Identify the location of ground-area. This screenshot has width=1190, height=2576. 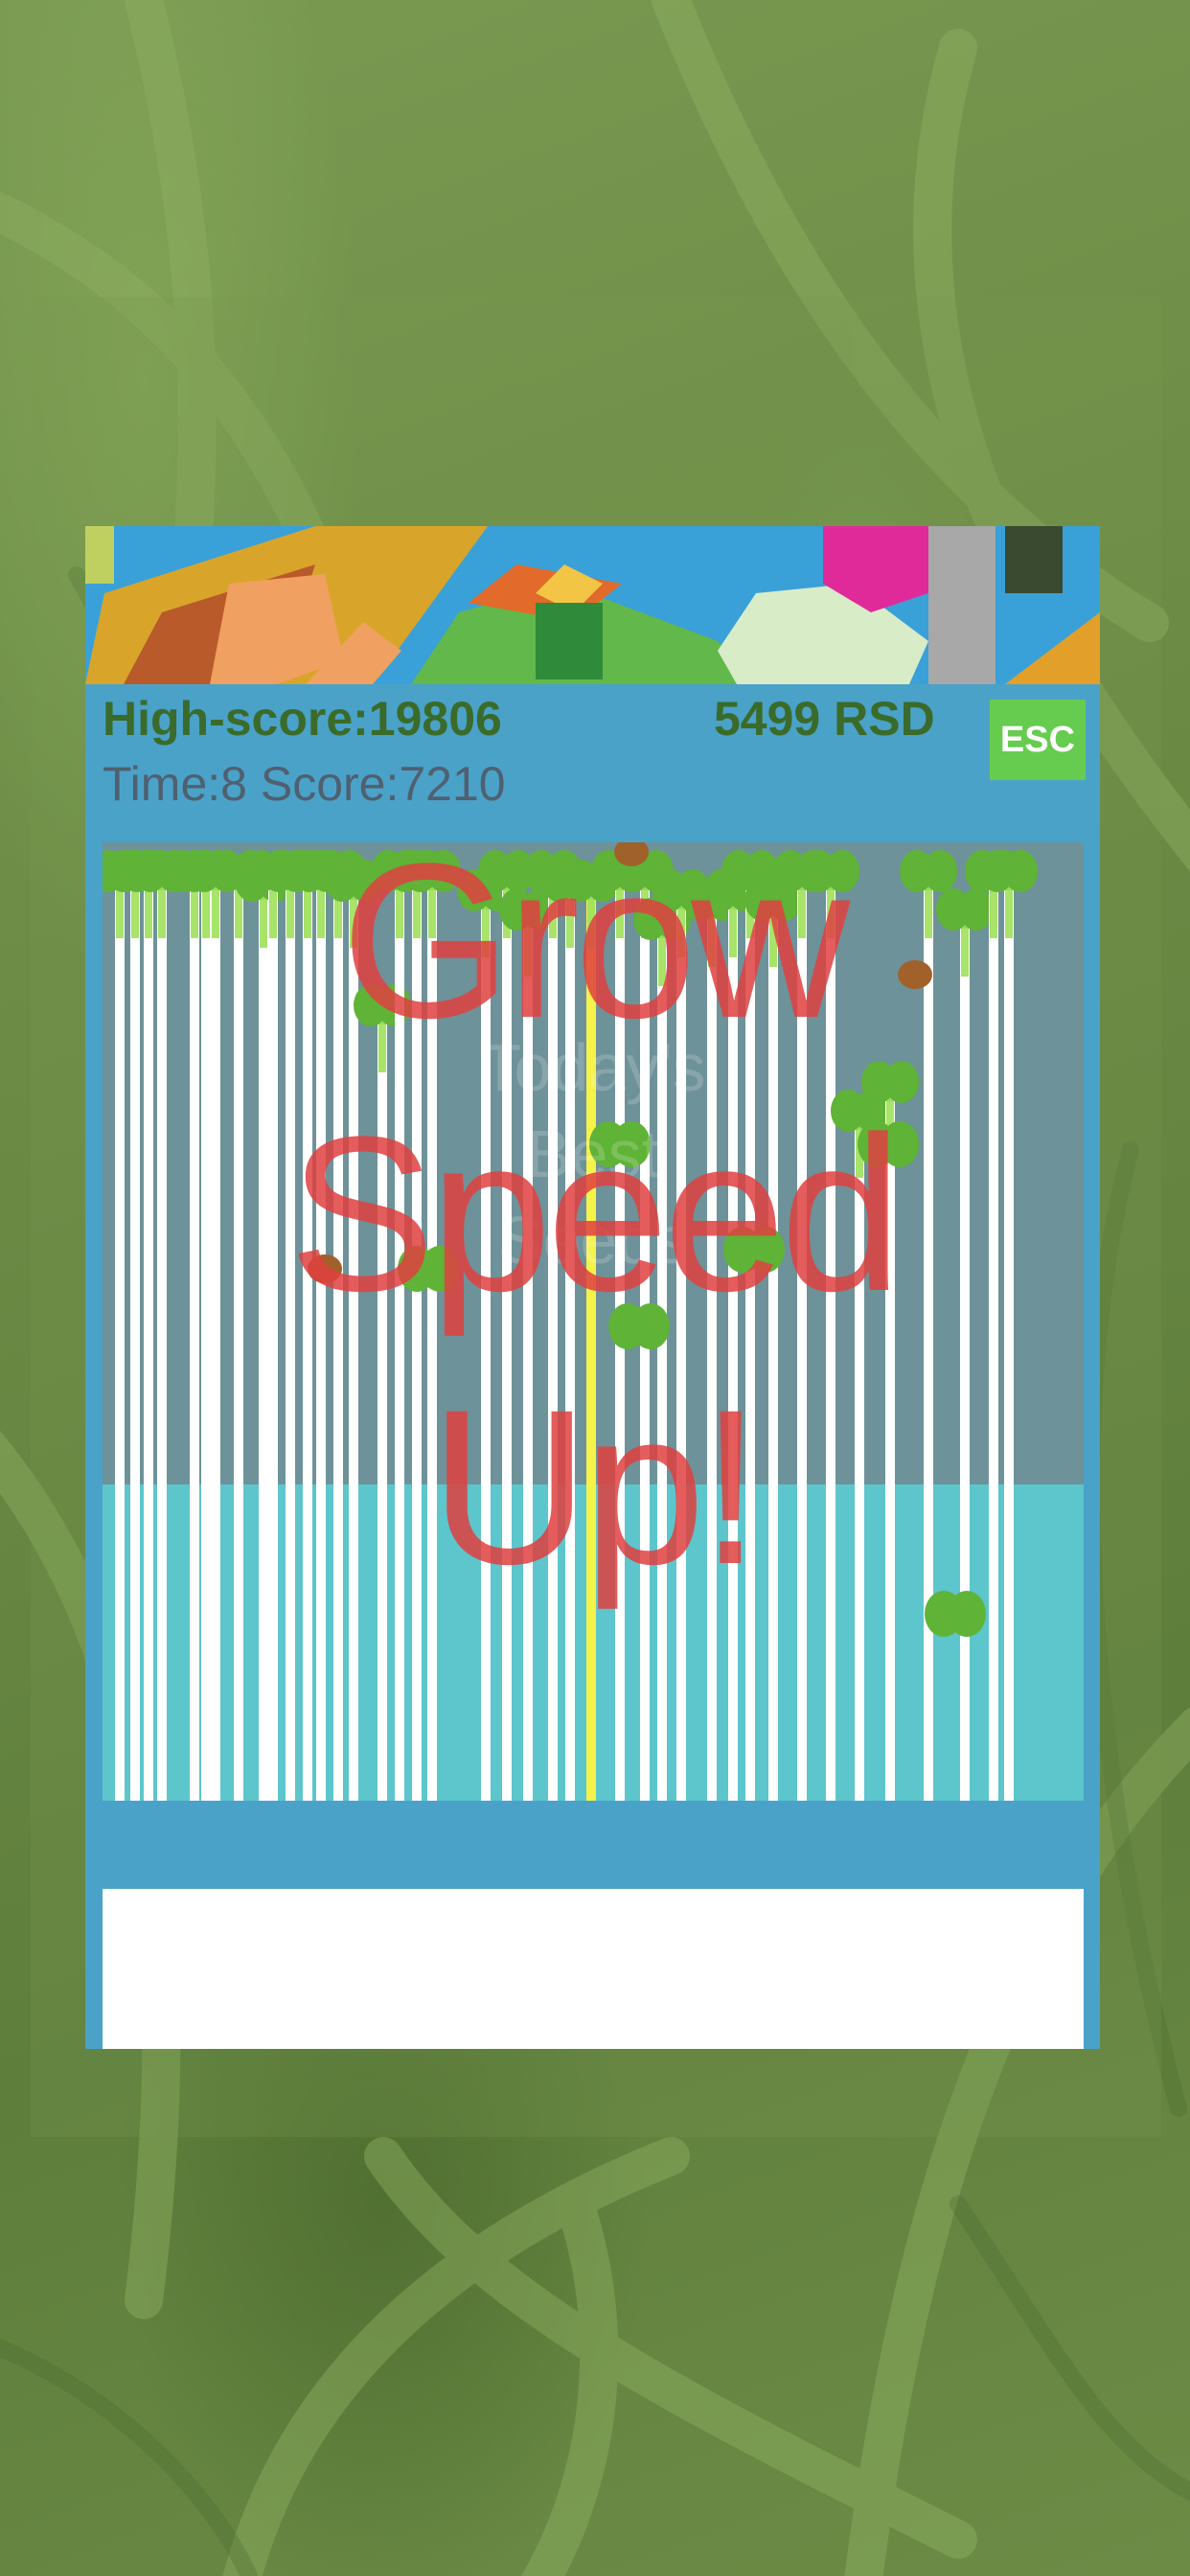
(593, 1969).